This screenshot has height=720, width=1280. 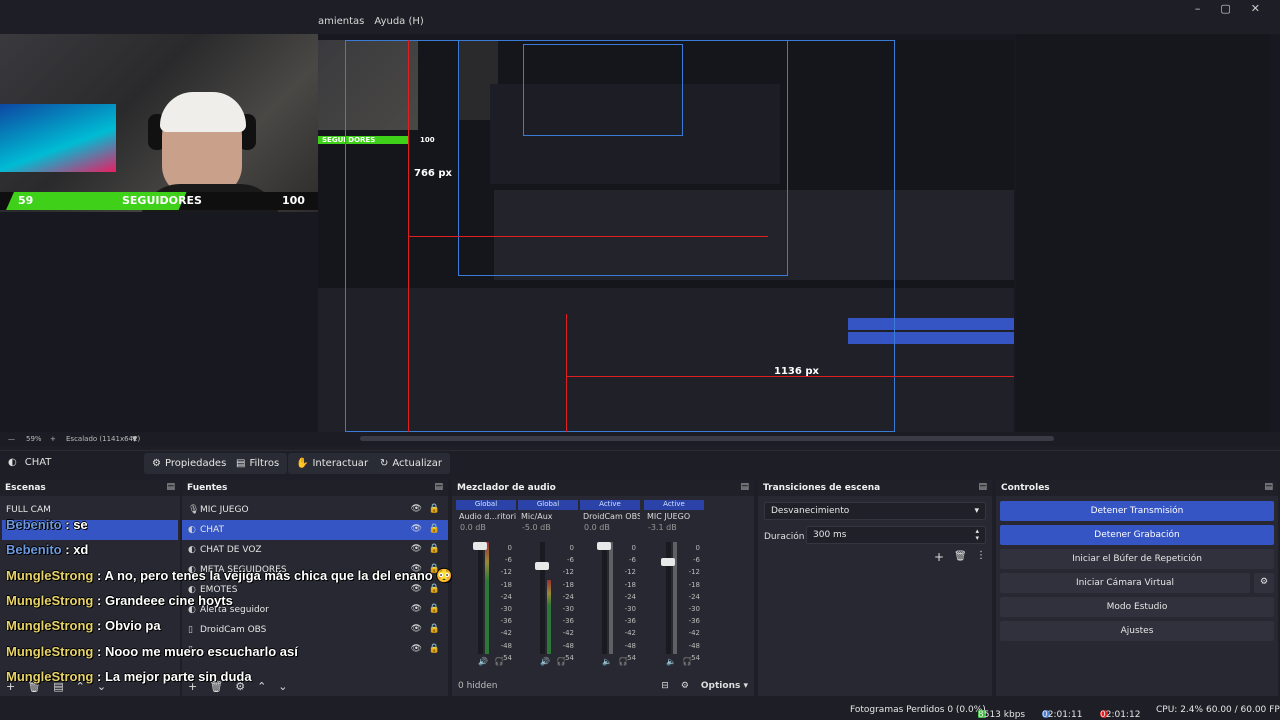 What do you see at coordinates (315, 590) in the screenshot?
I see `source-item: ◐ EMOTES 👁 🔒` at bounding box center [315, 590].